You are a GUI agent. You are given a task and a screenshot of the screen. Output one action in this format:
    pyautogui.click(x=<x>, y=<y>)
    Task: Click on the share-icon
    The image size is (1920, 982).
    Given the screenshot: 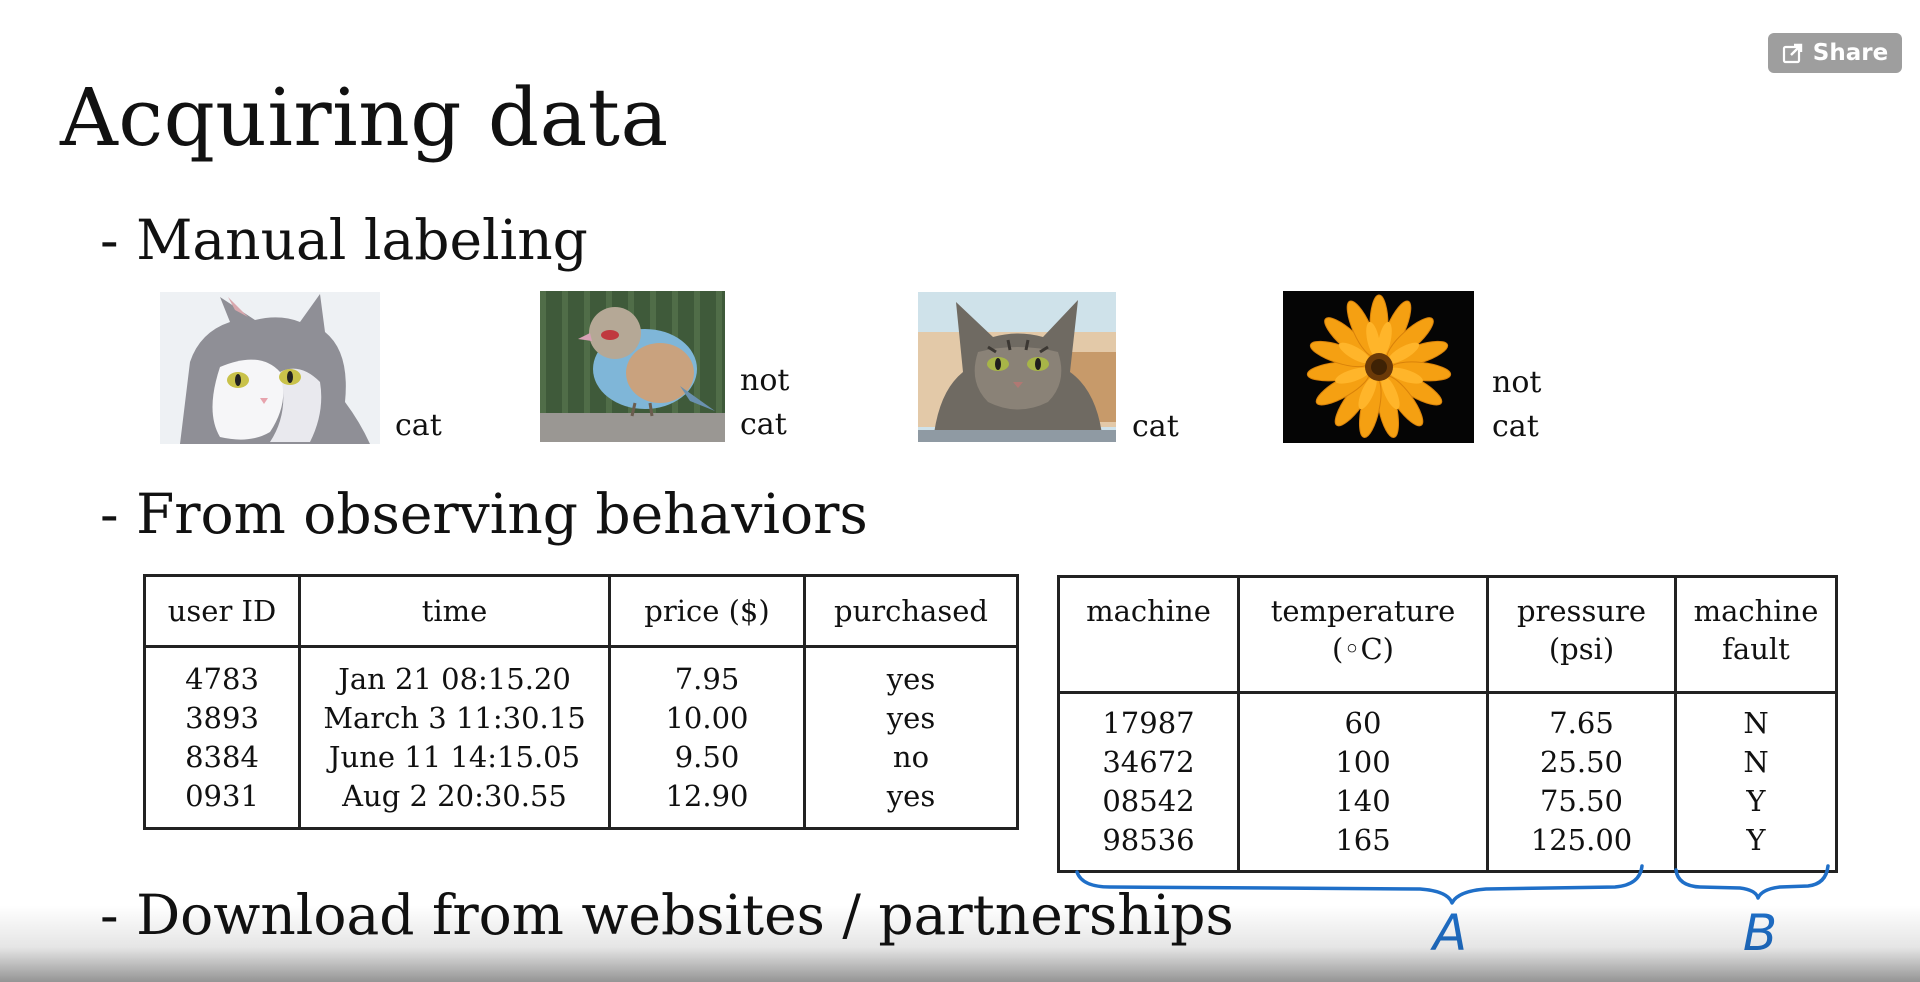 What is the action you would take?
    pyautogui.click(x=1792, y=53)
    